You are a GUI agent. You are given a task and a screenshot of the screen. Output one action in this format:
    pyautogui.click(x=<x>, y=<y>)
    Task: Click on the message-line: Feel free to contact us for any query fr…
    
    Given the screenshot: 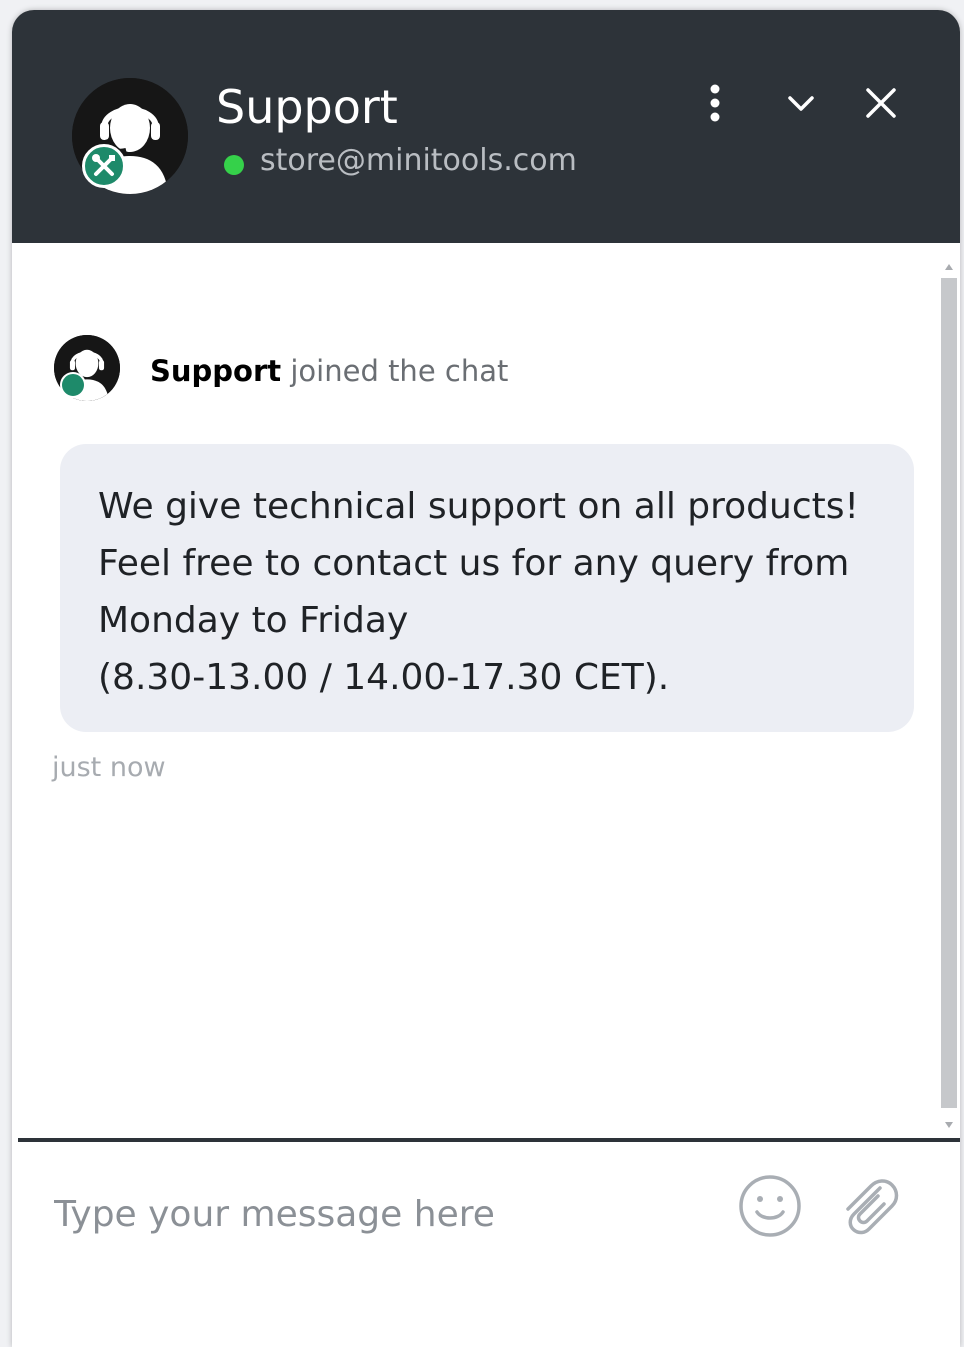 What is the action you would take?
    pyautogui.click(x=474, y=563)
    